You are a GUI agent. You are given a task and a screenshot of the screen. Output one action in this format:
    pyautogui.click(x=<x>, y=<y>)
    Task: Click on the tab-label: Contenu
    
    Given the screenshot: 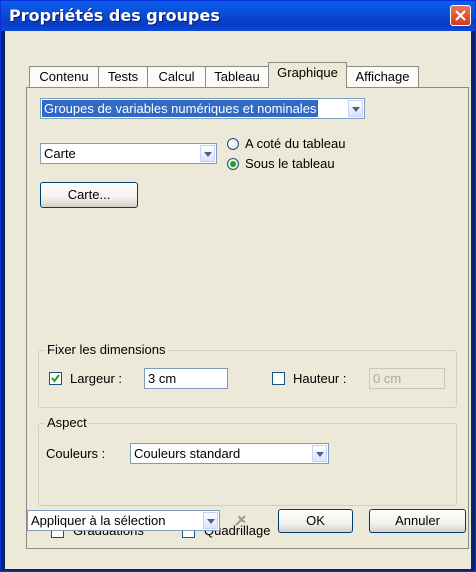 What is the action you would take?
    pyautogui.click(x=64, y=76)
    